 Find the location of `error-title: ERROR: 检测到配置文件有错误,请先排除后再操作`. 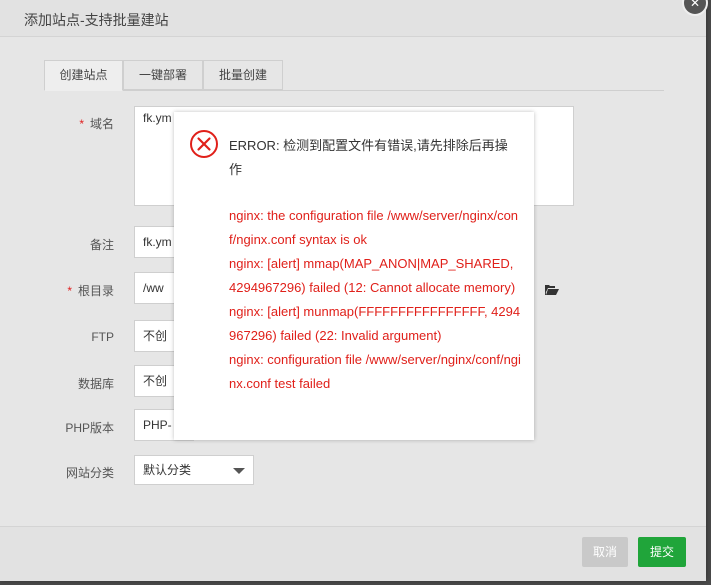

error-title: ERROR: 检测到配置文件有错误,请先排除后再操作 is located at coordinates (368, 157).